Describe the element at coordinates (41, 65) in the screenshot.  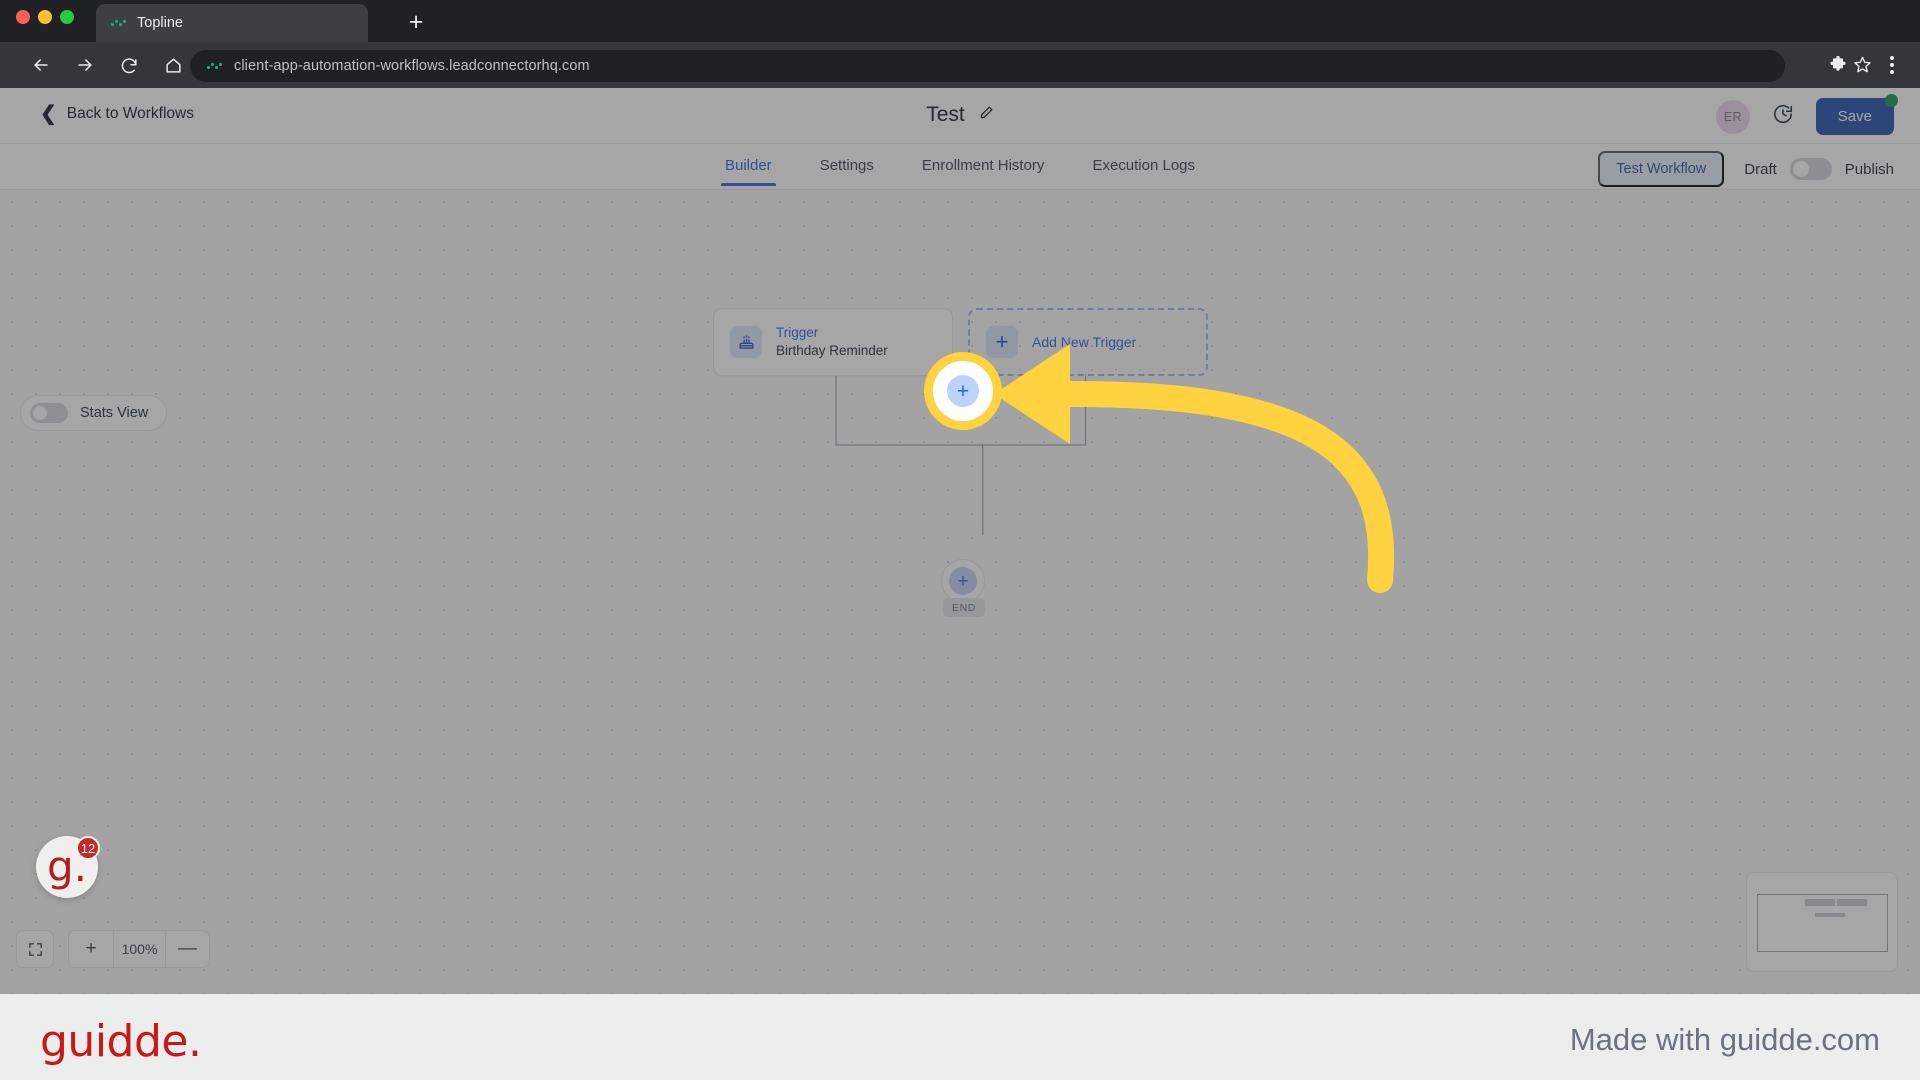
I see `arrow-left-icon` at that location.